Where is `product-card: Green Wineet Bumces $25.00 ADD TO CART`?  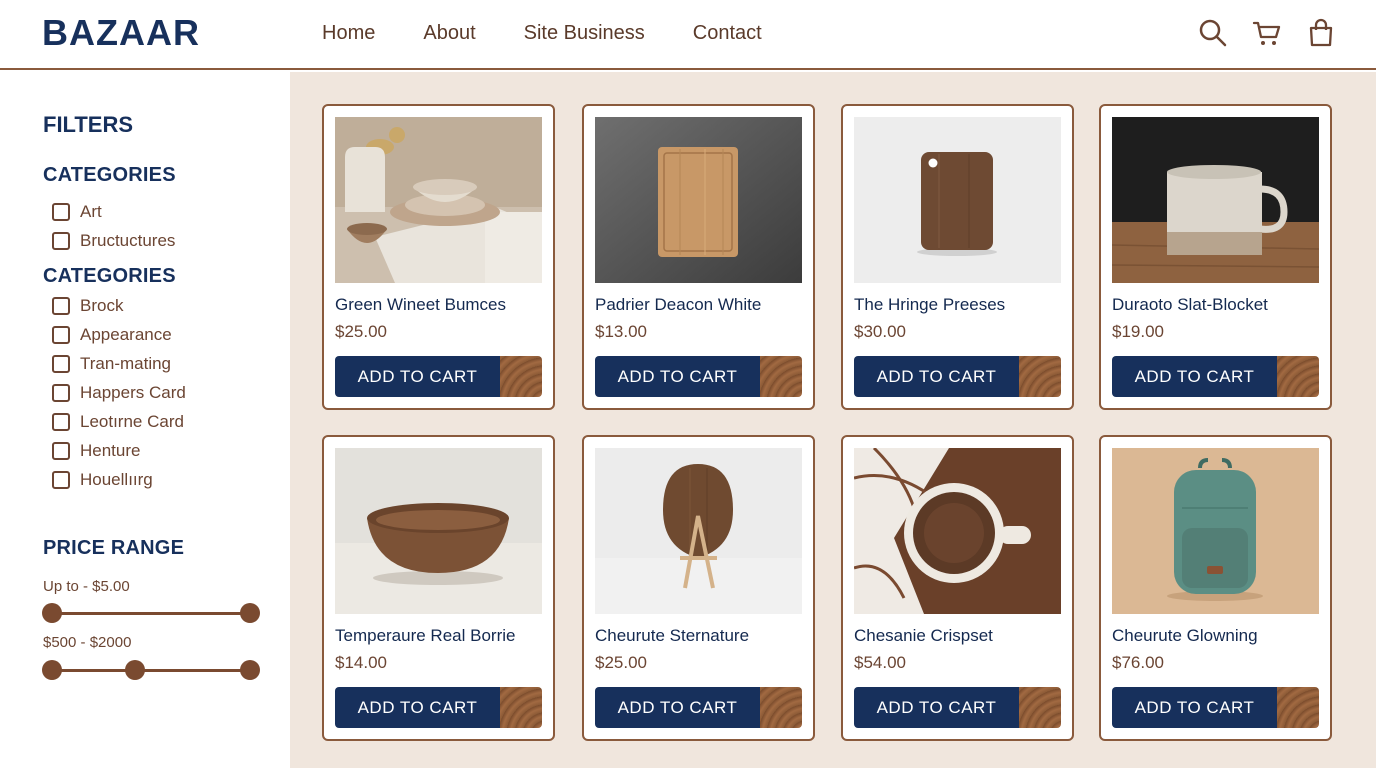 product-card: Green Wineet Bumces $25.00 ADD TO CART is located at coordinates (438, 257).